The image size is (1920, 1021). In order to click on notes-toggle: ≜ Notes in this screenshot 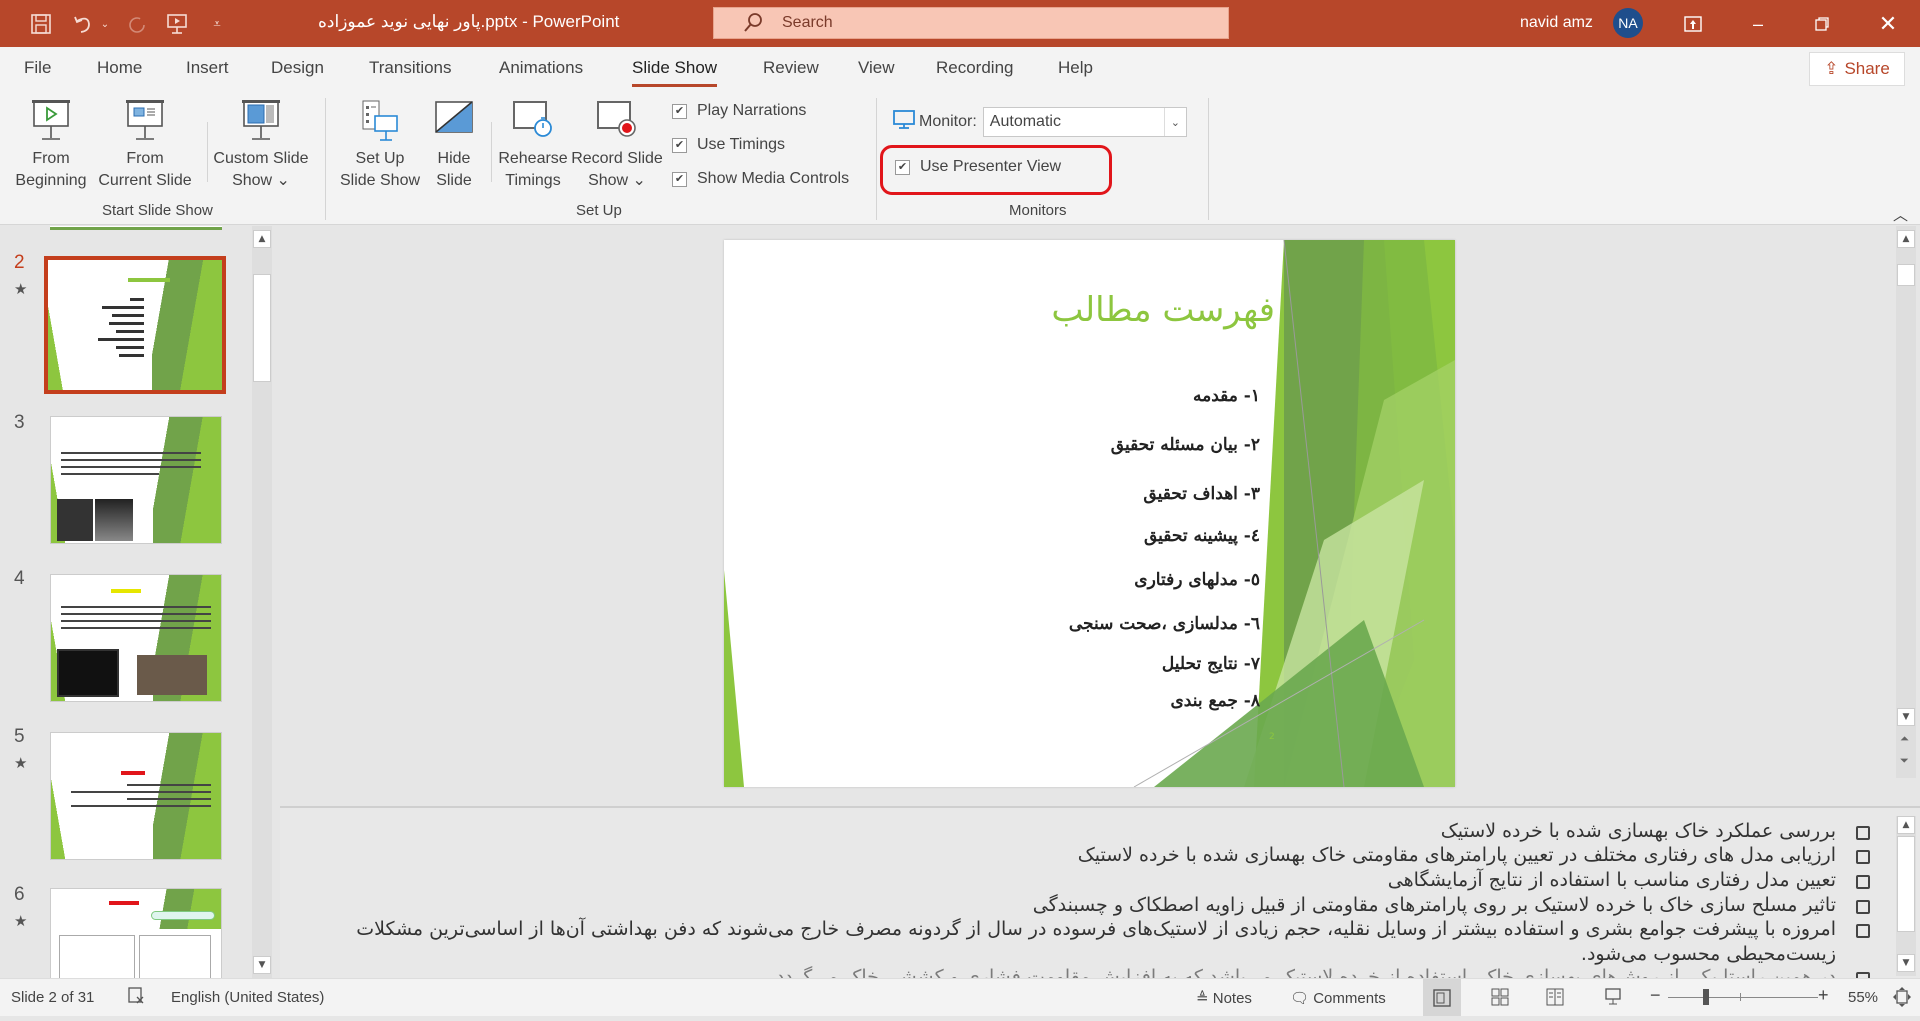, I will do `click(1224, 998)`.